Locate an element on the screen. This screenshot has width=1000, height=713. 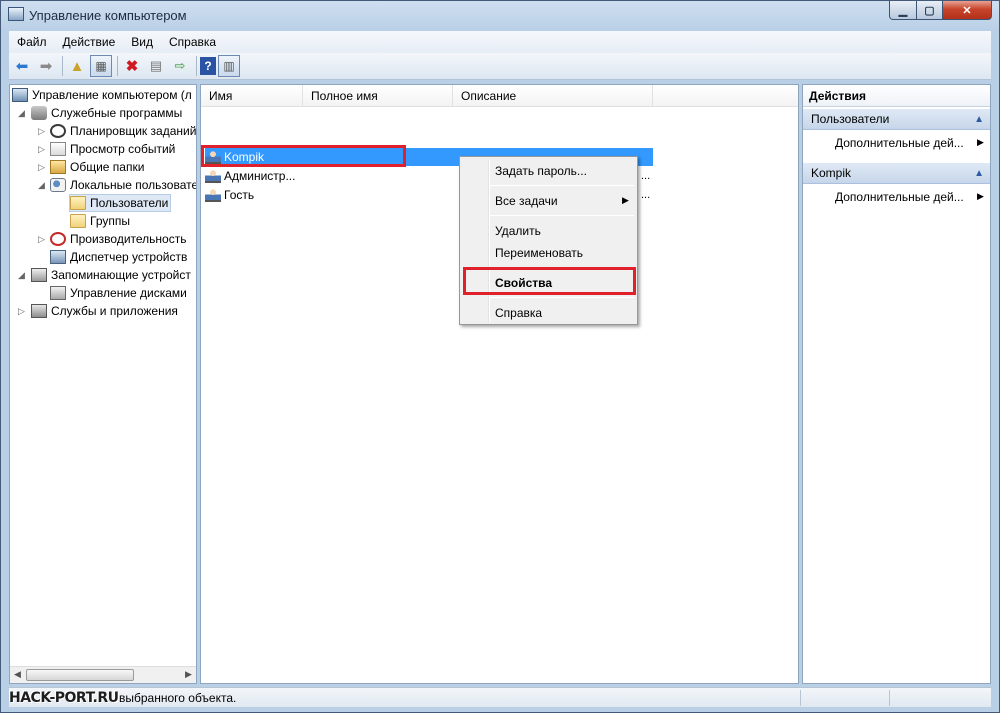
tree-item-users: Пользователи is located at coordinates (120, 203).